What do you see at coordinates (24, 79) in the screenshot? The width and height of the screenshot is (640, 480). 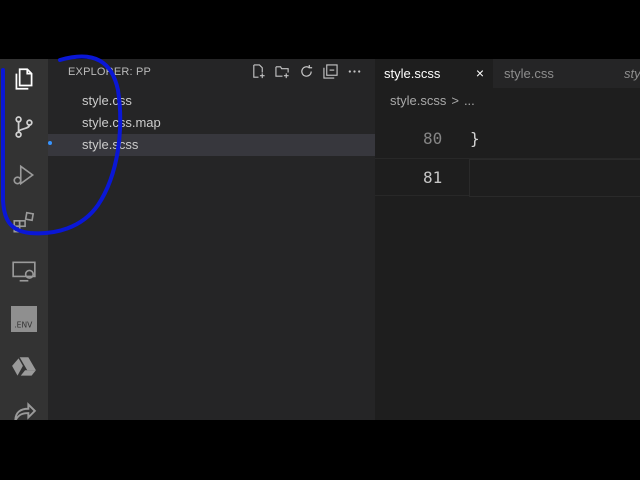 I see `explorer-icon` at bounding box center [24, 79].